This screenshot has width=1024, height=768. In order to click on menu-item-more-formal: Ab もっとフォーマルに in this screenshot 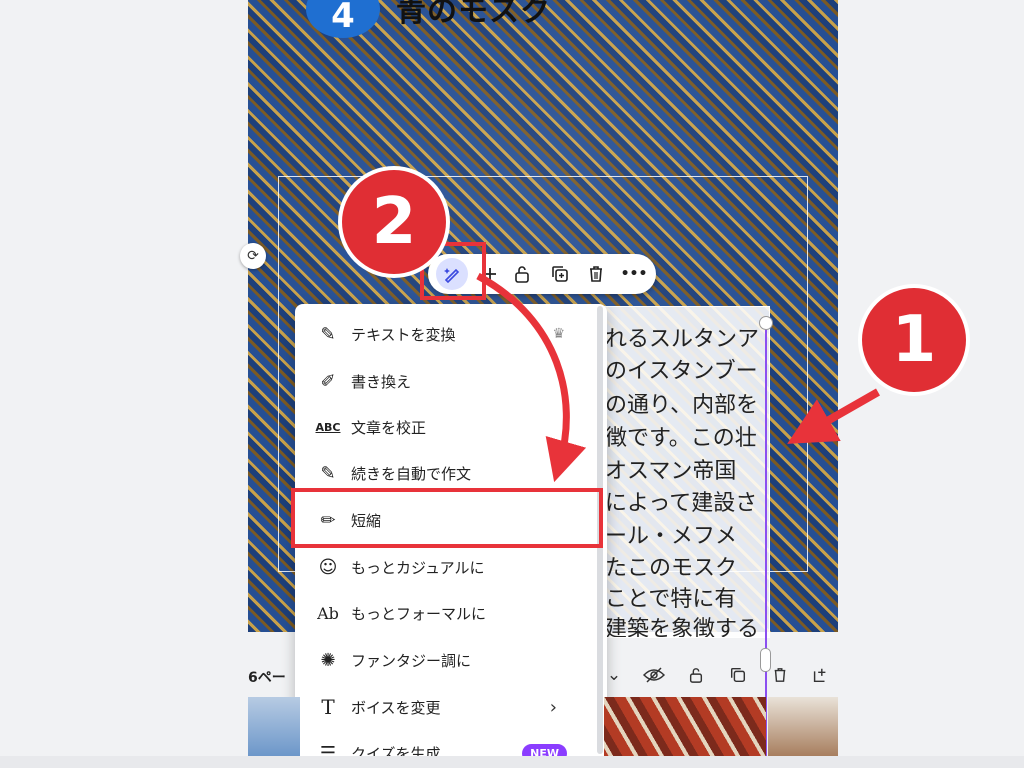, I will do `click(445, 613)`.